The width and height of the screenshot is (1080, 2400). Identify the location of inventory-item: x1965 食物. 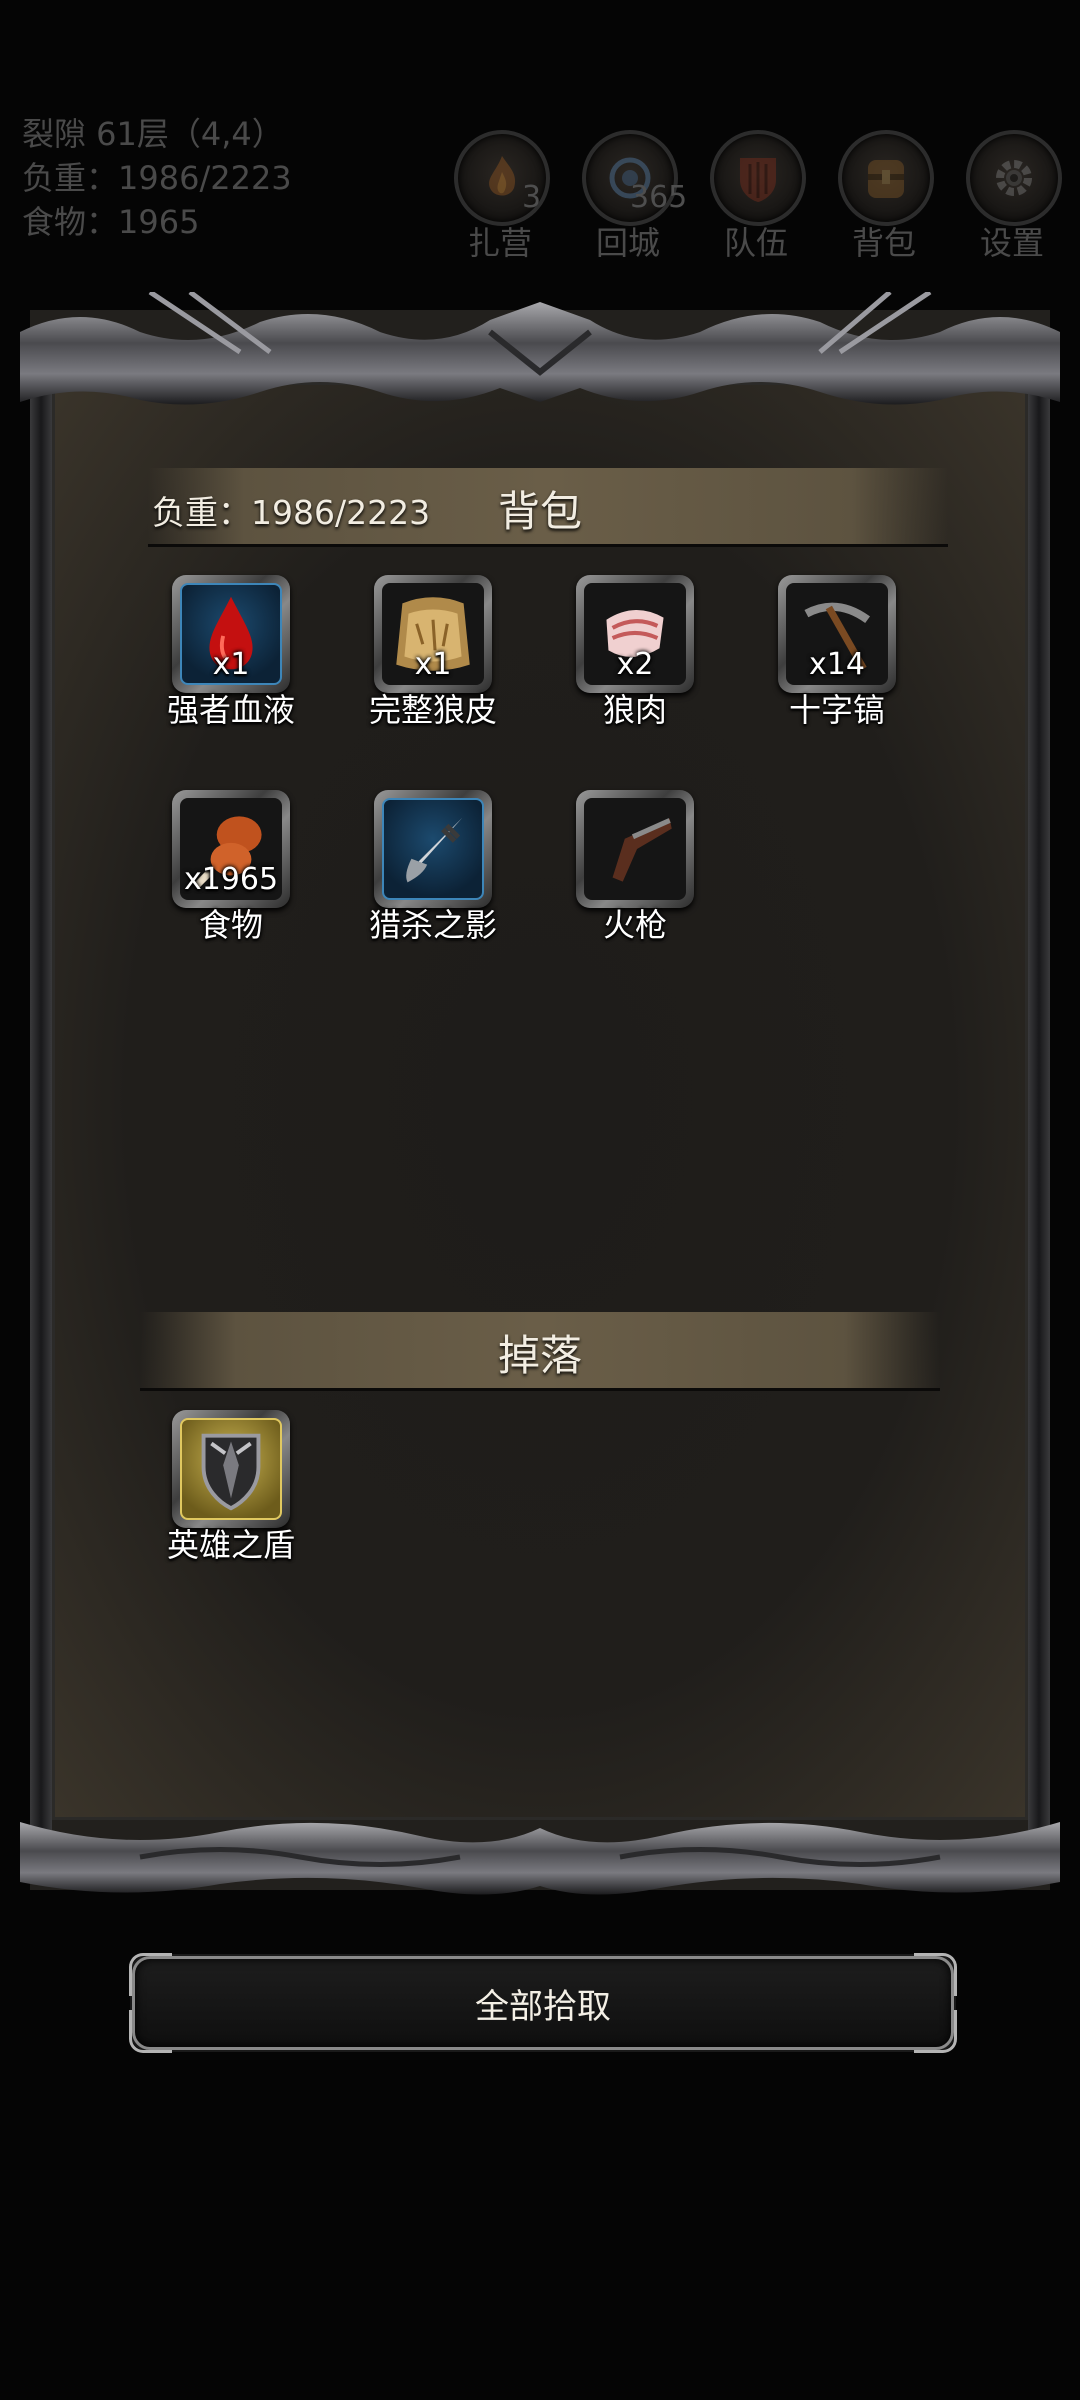
(225, 870).